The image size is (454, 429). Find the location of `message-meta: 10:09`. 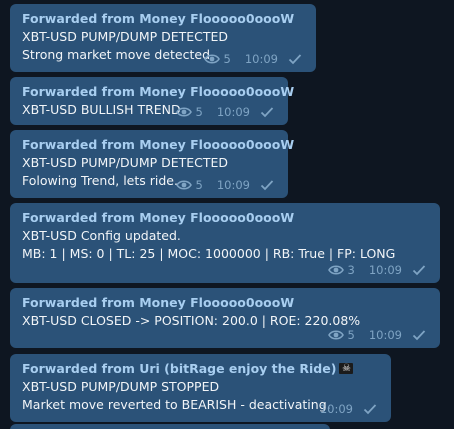

message-meta: 10:09 is located at coordinates (348, 409).